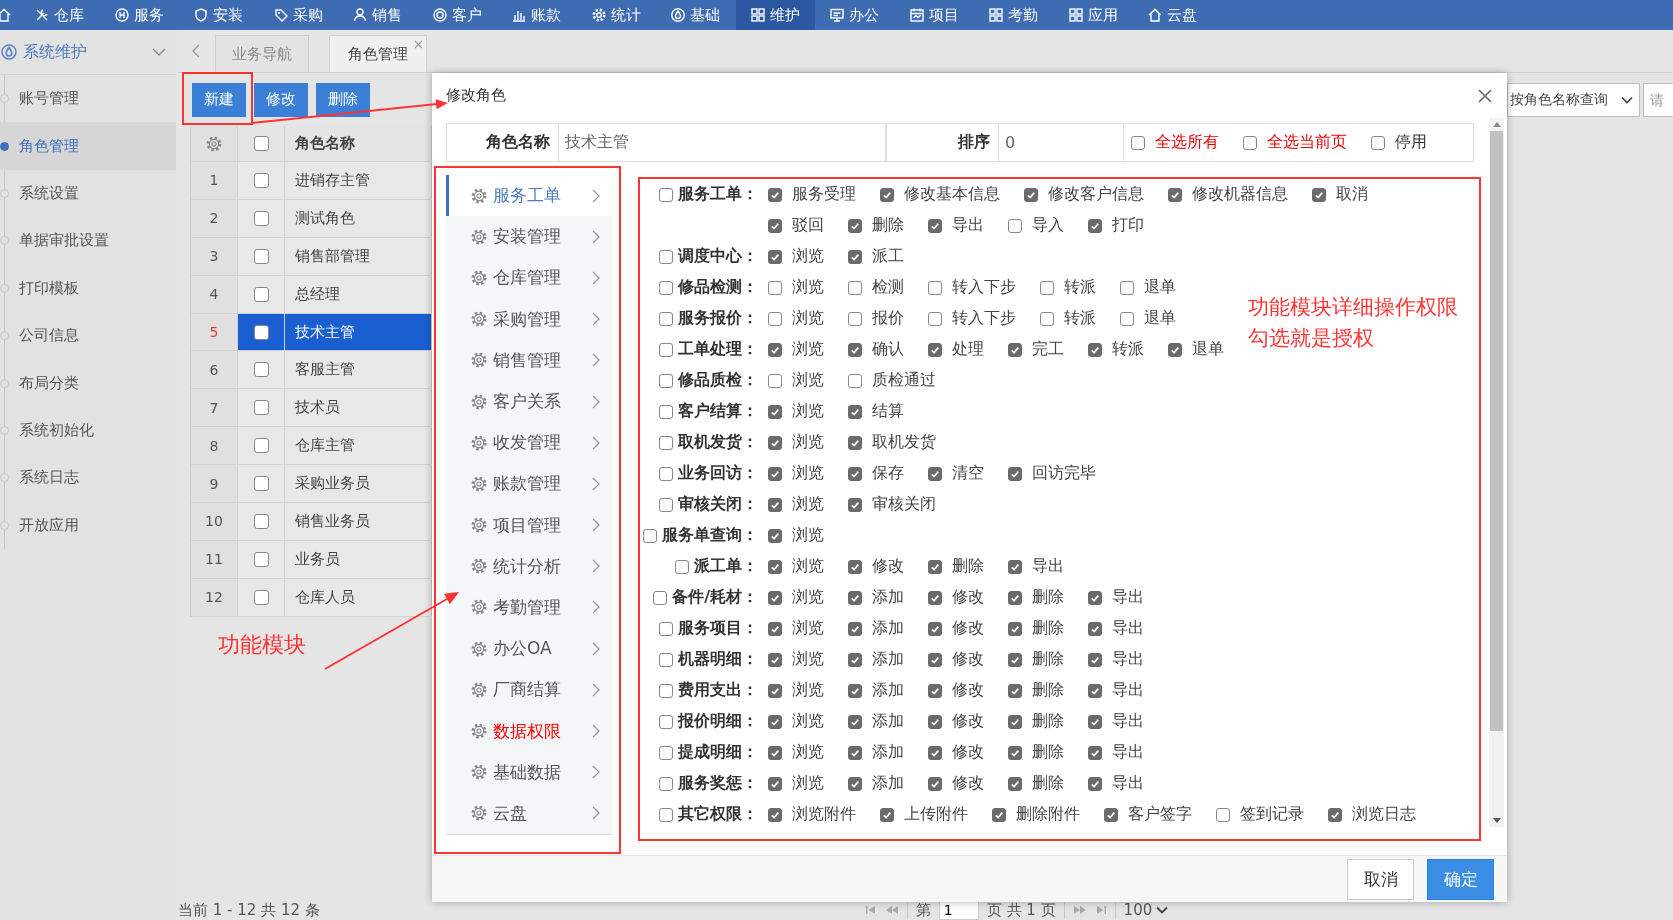 The height and width of the screenshot is (920, 1673). What do you see at coordinates (139, 15) in the screenshot?
I see `nav-item: 服务` at bounding box center [139, 15].